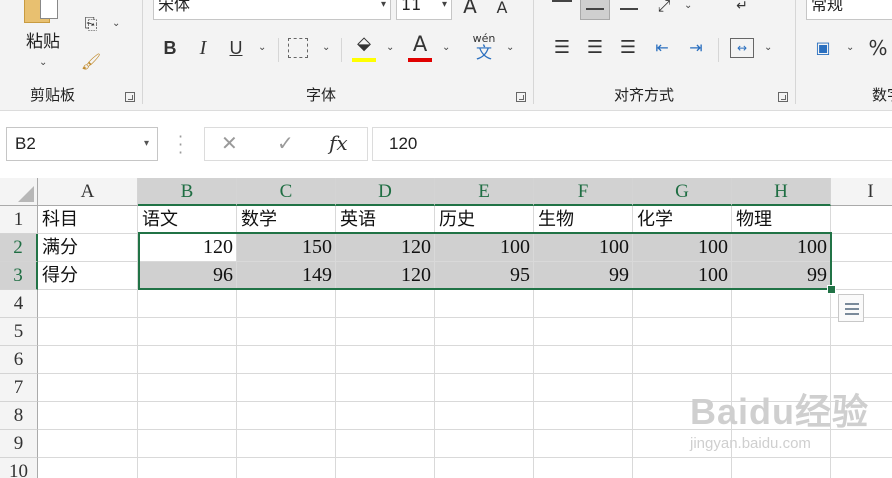 The width and height of the screenshot is (892, 478). Describe the element at coordinates (484, 332) in the screenshot. I see `cell-e5` at that location.